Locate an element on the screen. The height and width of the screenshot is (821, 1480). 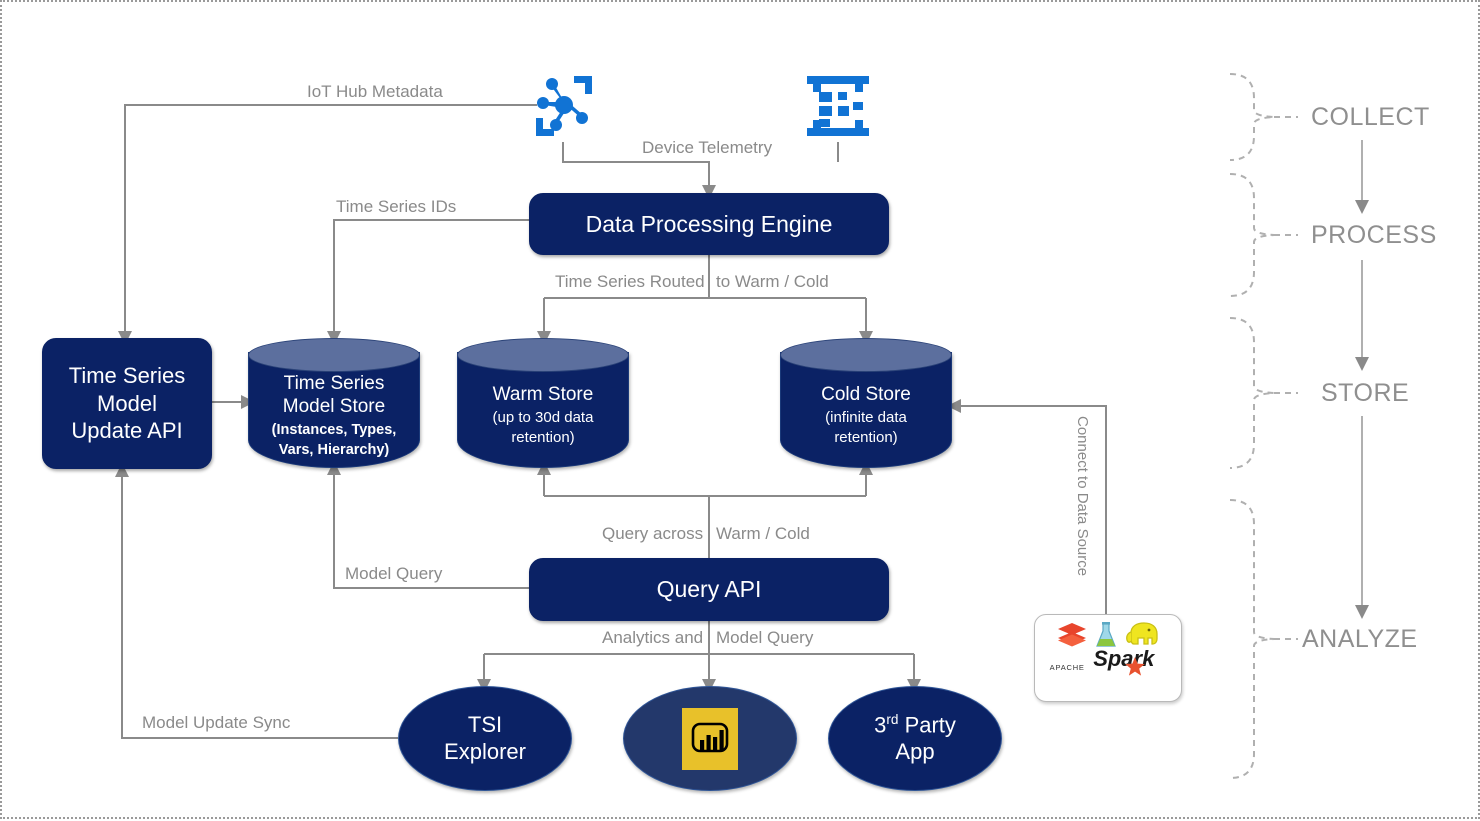
node-label-line-2: App is located at coordinates (915, 751).